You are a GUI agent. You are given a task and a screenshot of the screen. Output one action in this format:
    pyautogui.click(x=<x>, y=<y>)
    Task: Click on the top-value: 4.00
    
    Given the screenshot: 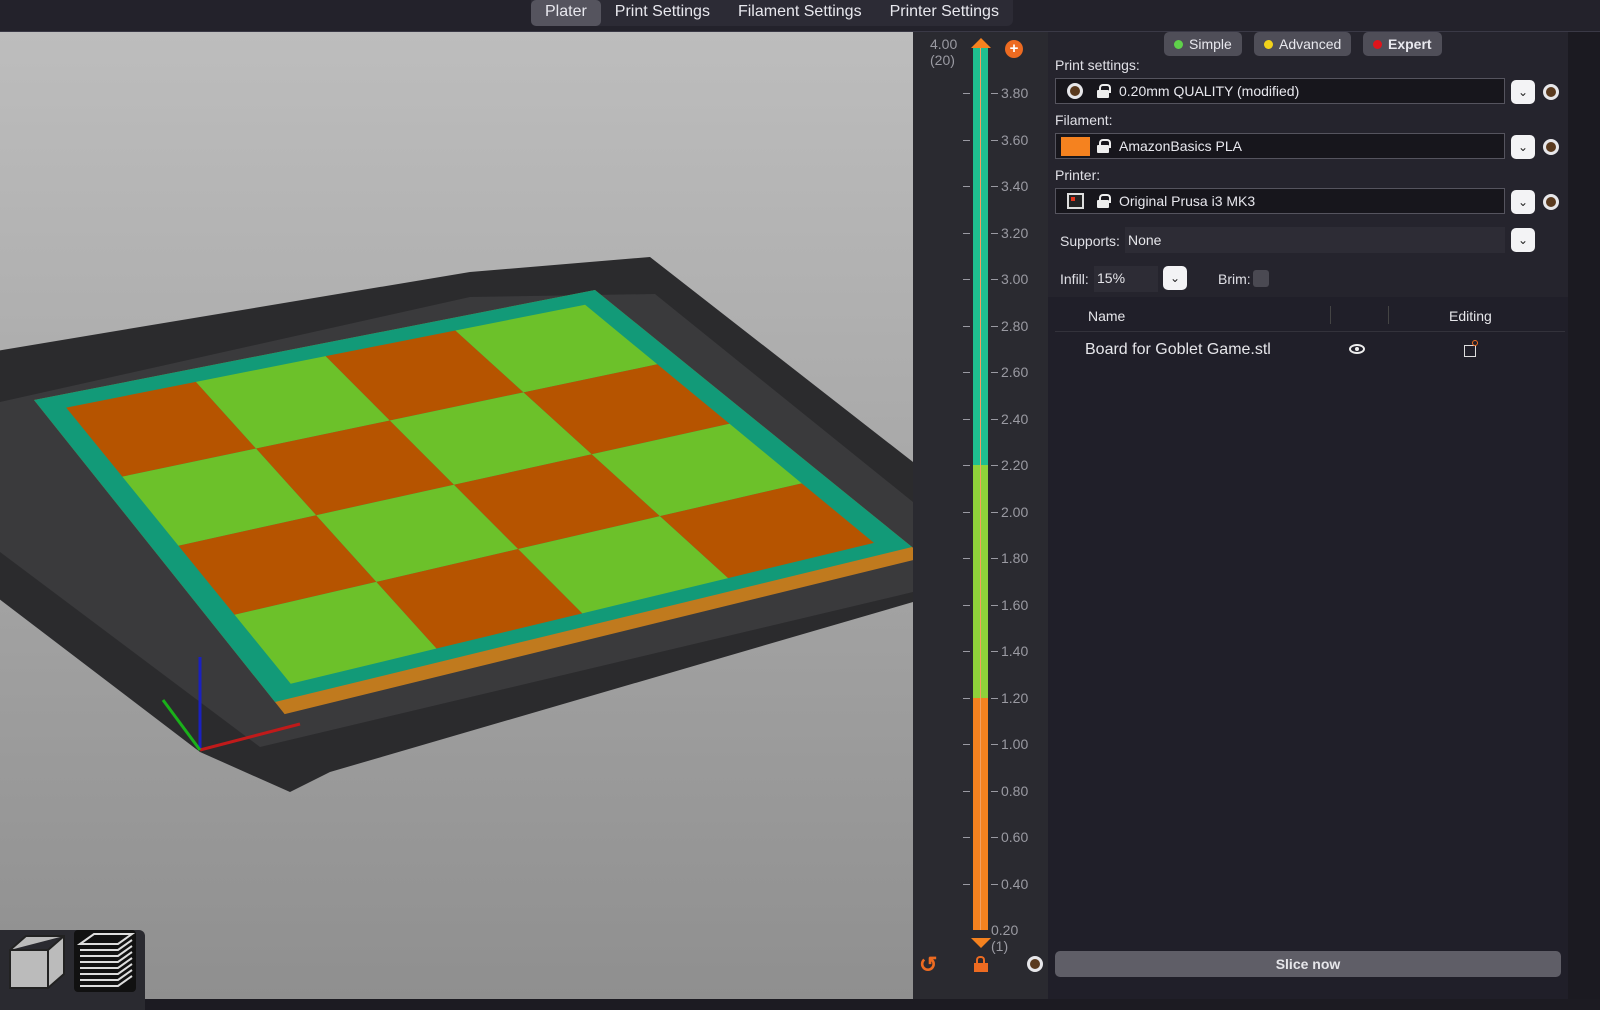 What is the action you would take?
    pyautogui.click(x=944, y=44)
    